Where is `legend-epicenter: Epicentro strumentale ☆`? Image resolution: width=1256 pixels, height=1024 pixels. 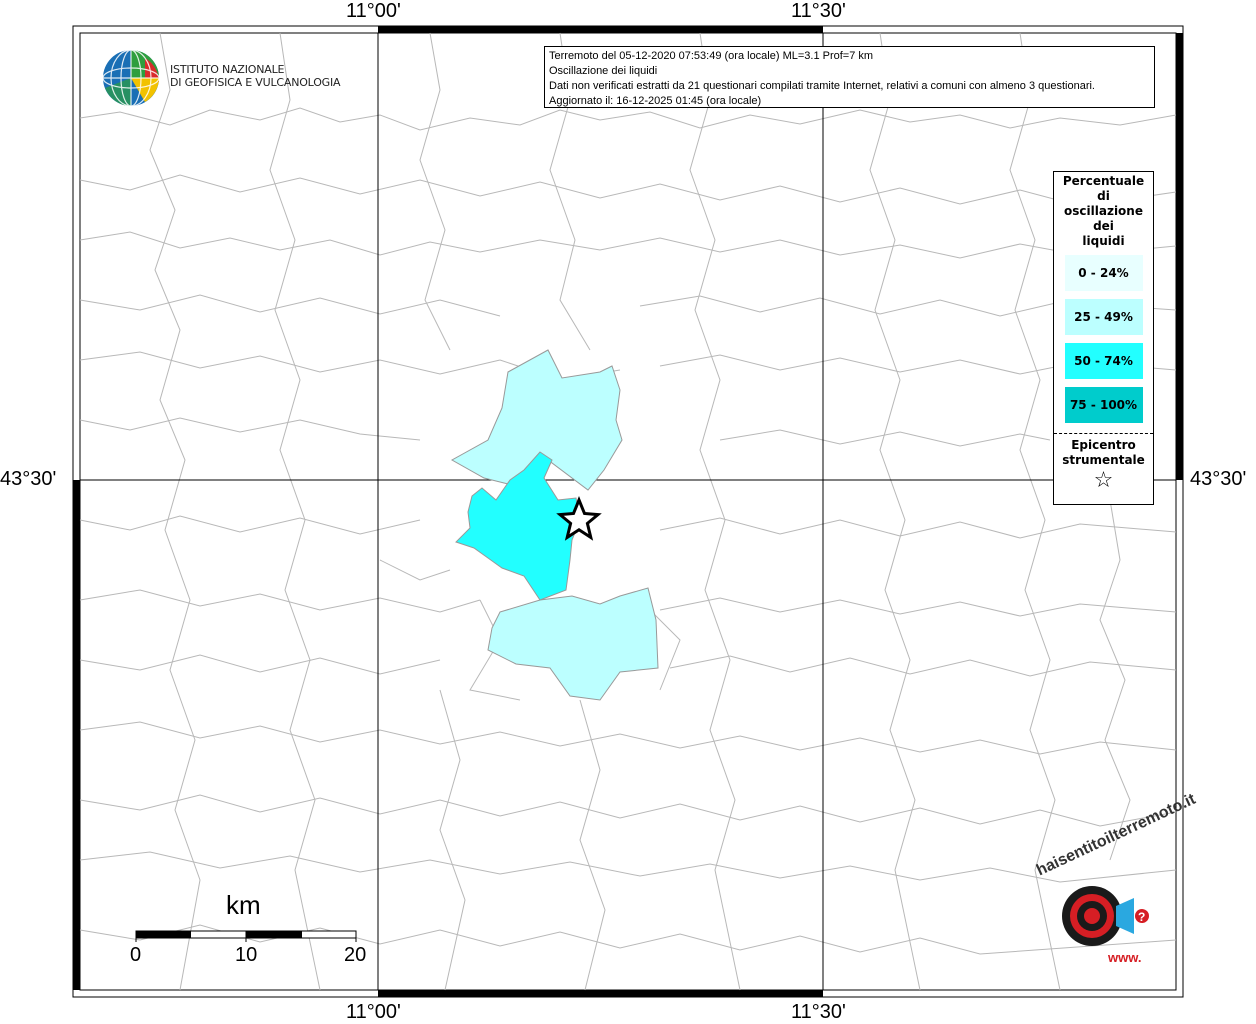
legend-epicenter: Epicentro strumentale ☆ is located at coordinates (1103, 466).